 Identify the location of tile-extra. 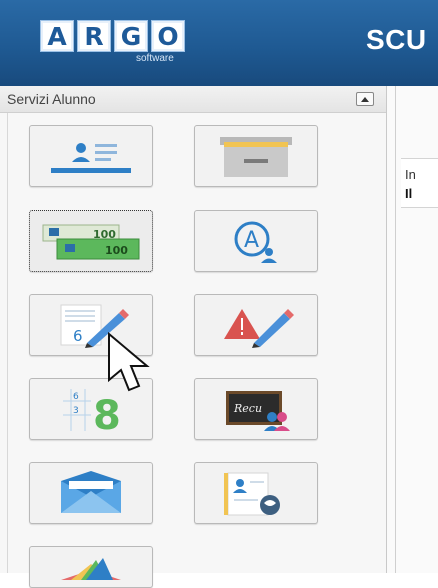
(91, 567).